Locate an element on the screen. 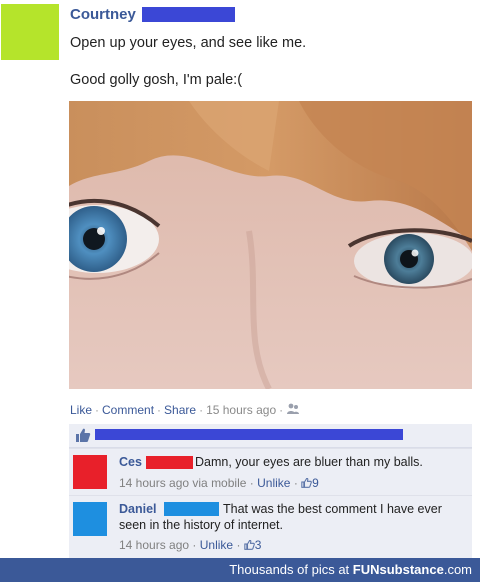 The height and width of the screenshot is (582, 480). watermark-text: Thousands of pics at FUNsubstance.com is located at coordinates (350, 569).